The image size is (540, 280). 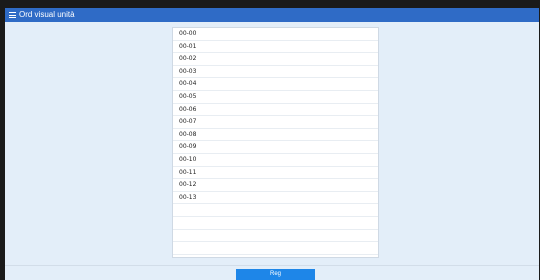 I want to click on list-item: 00-09, so click(x=275, y=147).